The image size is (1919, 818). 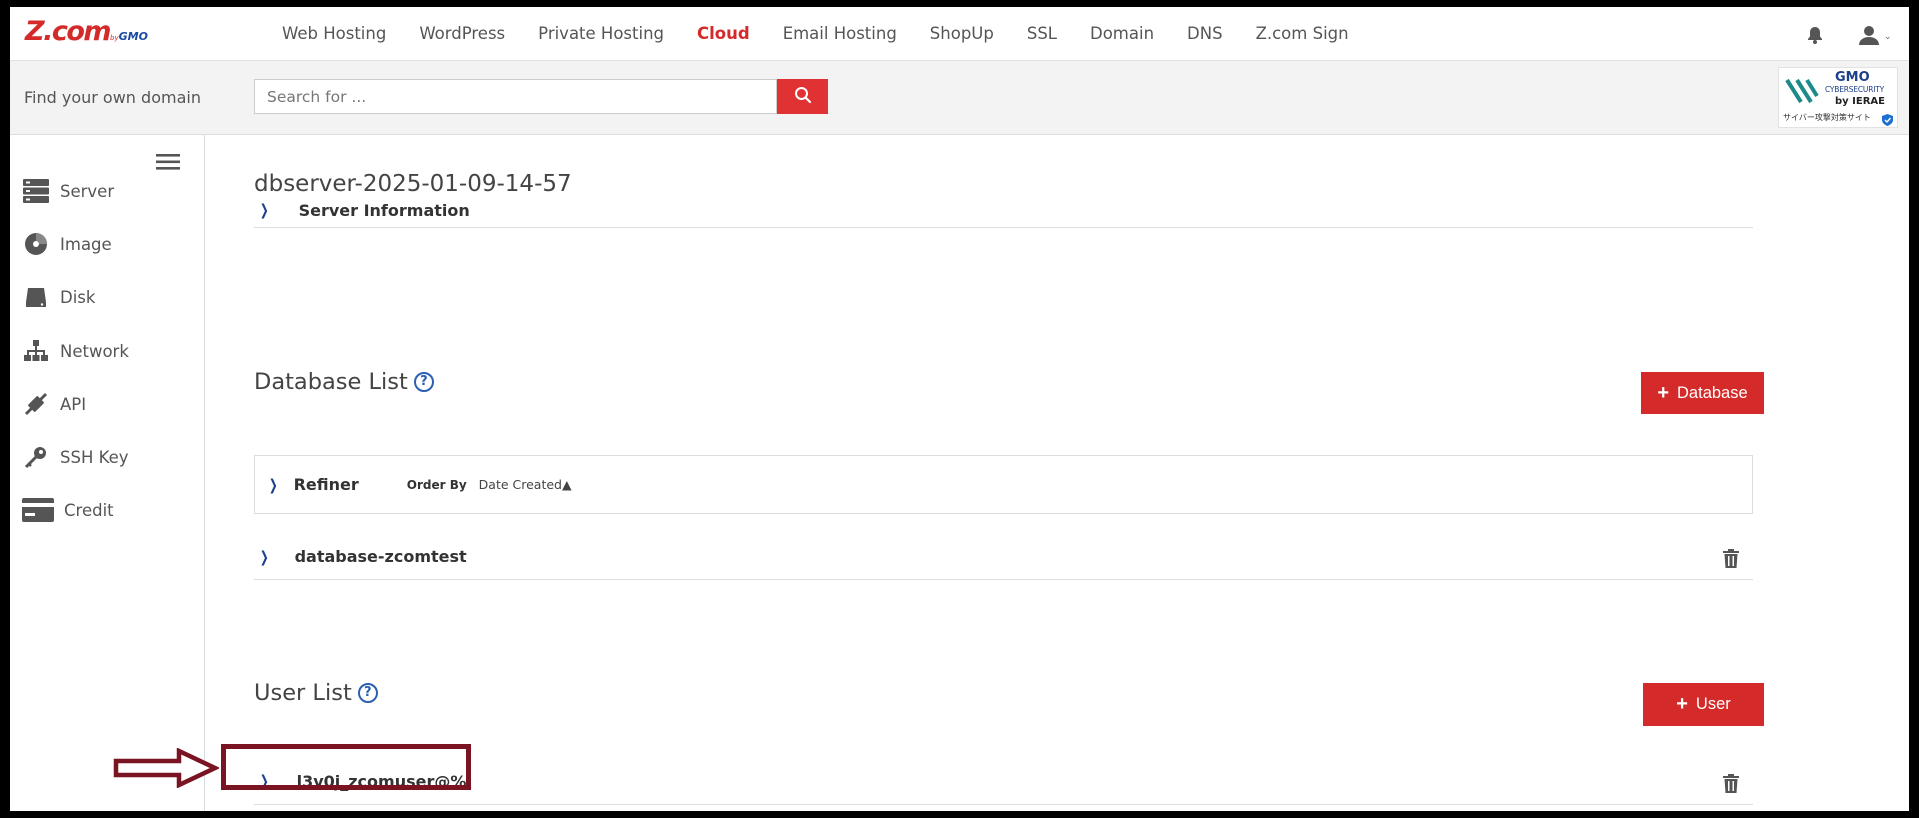 What do you see at coordinates (86, 244) in the screenshot?
I see `sidebar-item-label: Image` at bounding box center [86, 244].